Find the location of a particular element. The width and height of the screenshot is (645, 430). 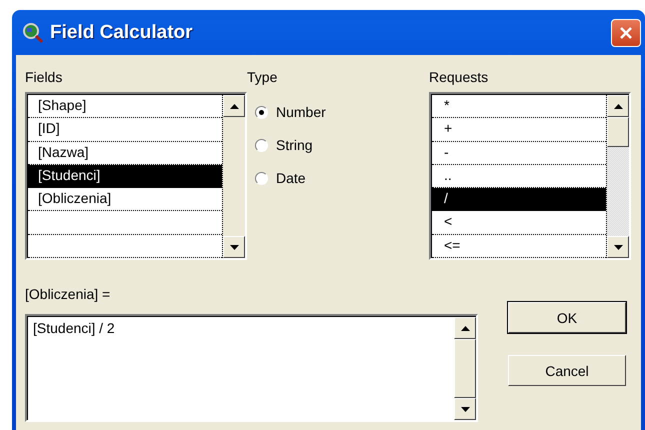

cancel-button: Cancel is located at coordinates (567, 370).